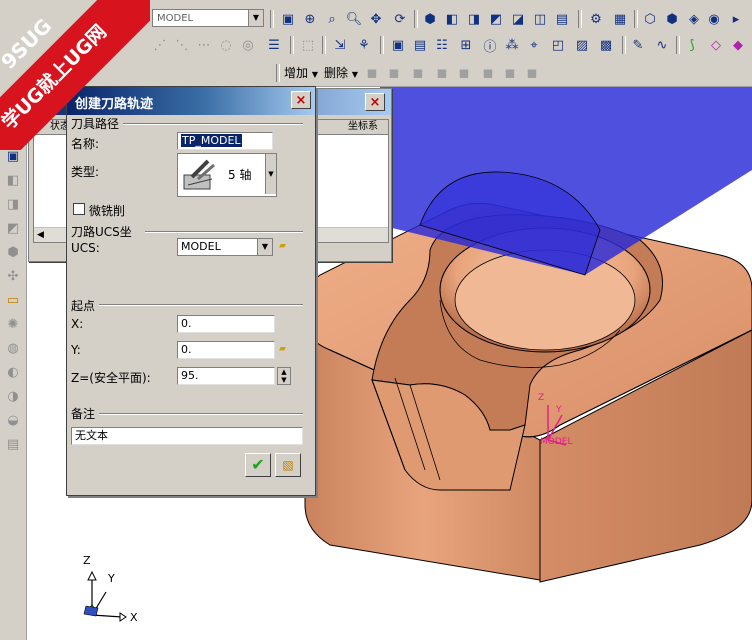 This screenshot has width=752, height=640. What do you see at coordinates (101, 232) in the screenshot?
I see `group-ucs-label: 刀路UCS坐` at bounding box center [101, 232].